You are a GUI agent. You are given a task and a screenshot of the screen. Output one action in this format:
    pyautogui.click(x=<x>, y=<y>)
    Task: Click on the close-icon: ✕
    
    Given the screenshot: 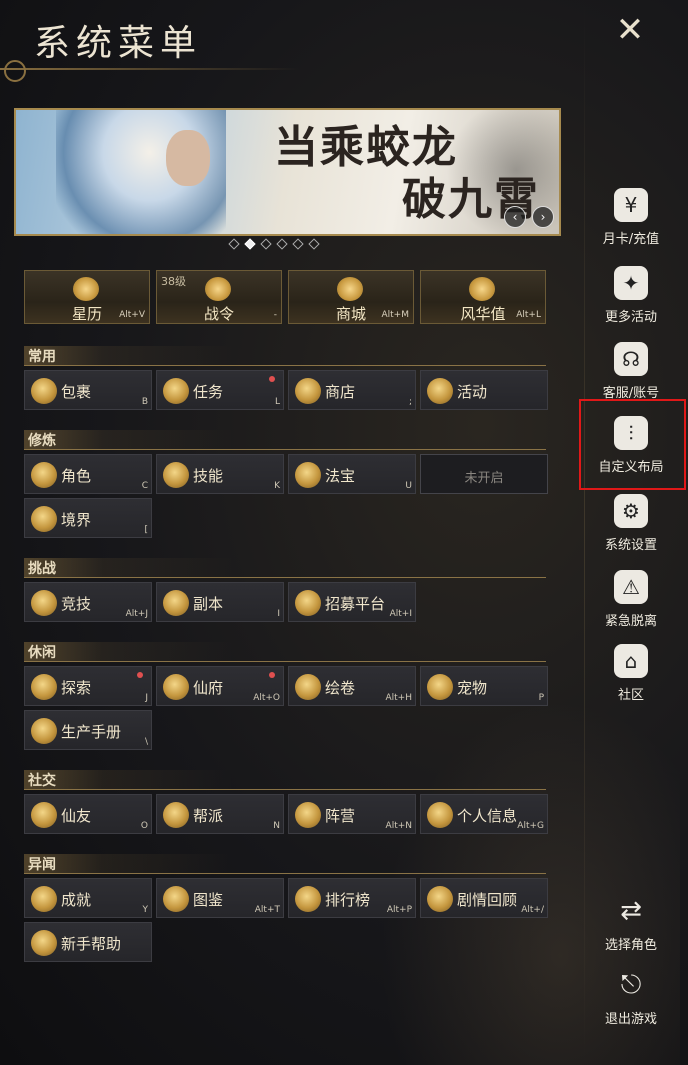 What is the action you would take?
    pyautogui.click(x=630, y=30)
    